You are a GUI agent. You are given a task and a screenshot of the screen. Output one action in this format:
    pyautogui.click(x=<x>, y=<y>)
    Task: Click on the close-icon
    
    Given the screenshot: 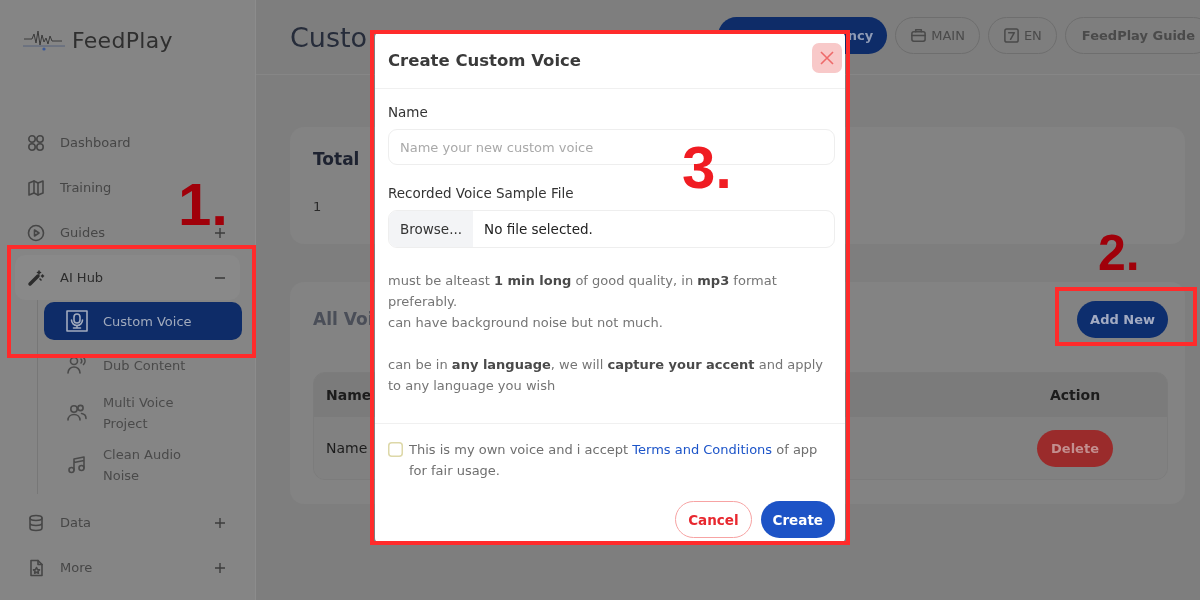 What is the action you would take?
    pyautogui.click(x=827, y=57)
    